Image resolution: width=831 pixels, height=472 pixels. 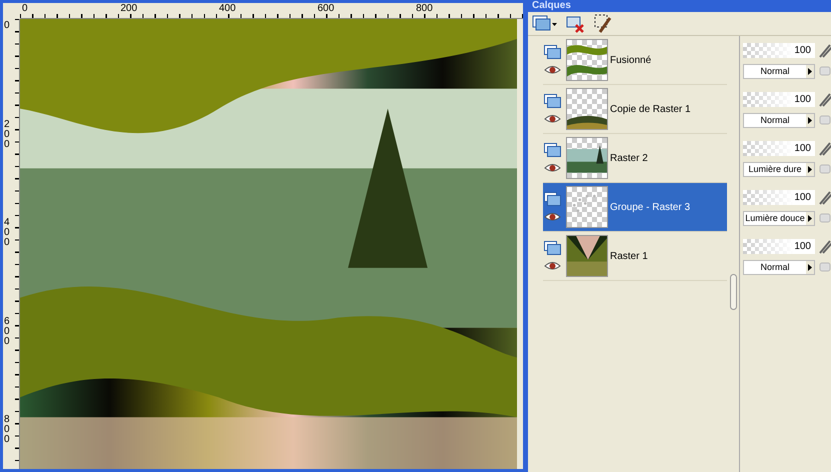 I want to click on layer-row: Copie de Raster 1, so click(x=635, y=109).